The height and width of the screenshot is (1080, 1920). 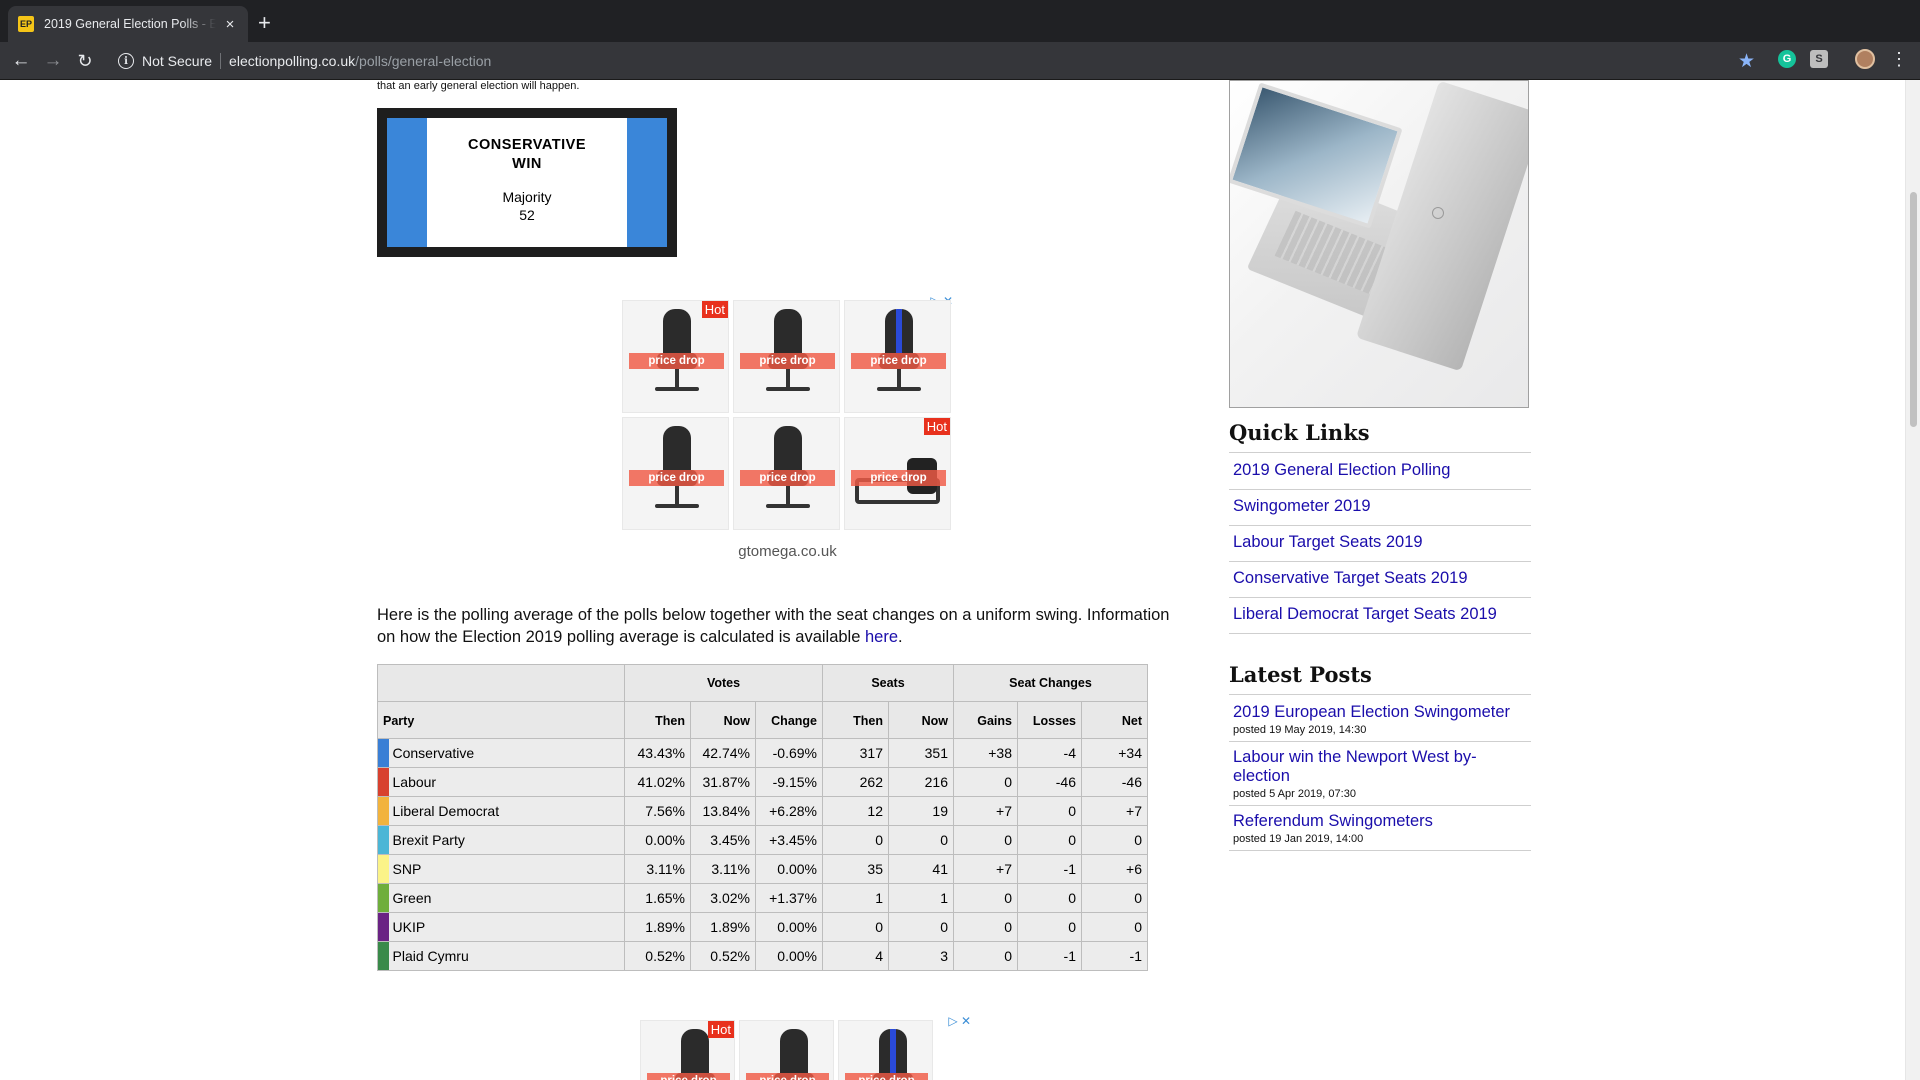 I want to click on ad-tile-grid: price drop Hot price drop price drop, so click(x=805, y=1050).